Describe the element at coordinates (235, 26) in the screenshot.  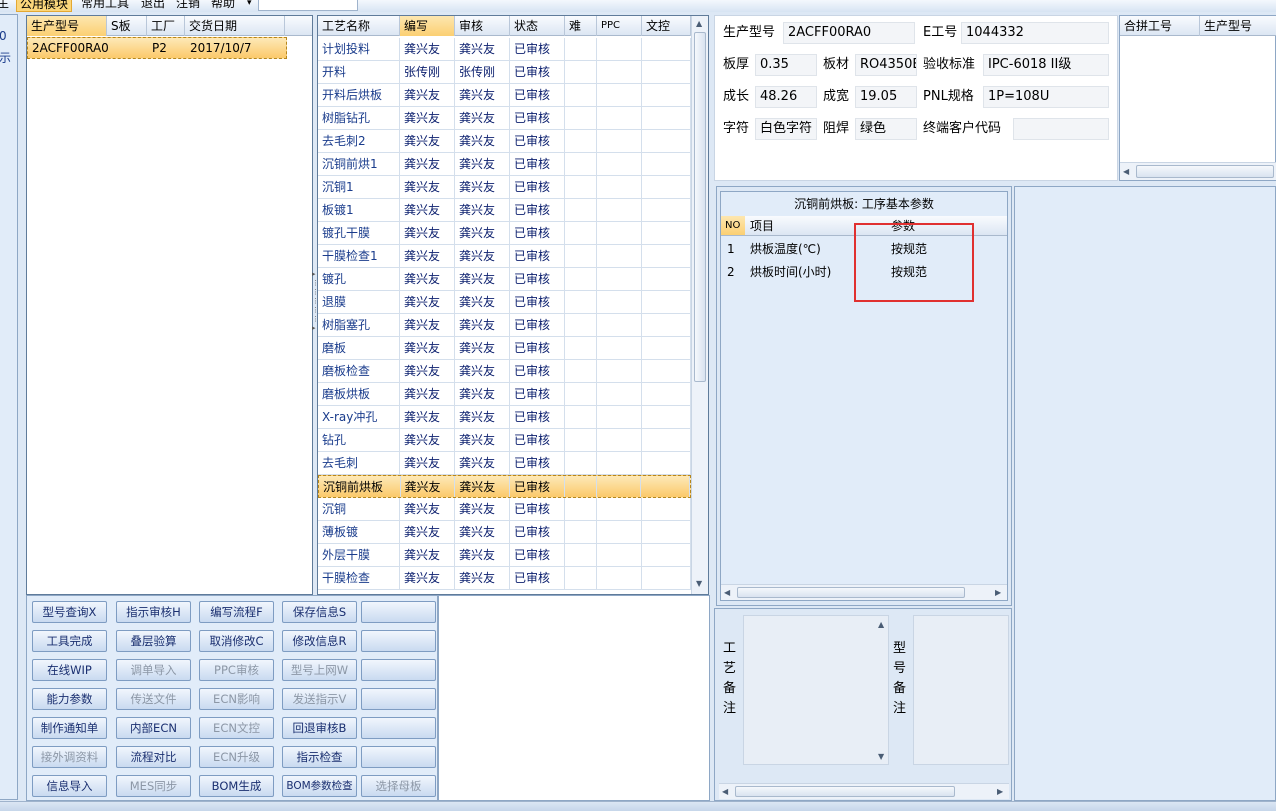
I see `col-delivery-date: 交货日期` at that location.